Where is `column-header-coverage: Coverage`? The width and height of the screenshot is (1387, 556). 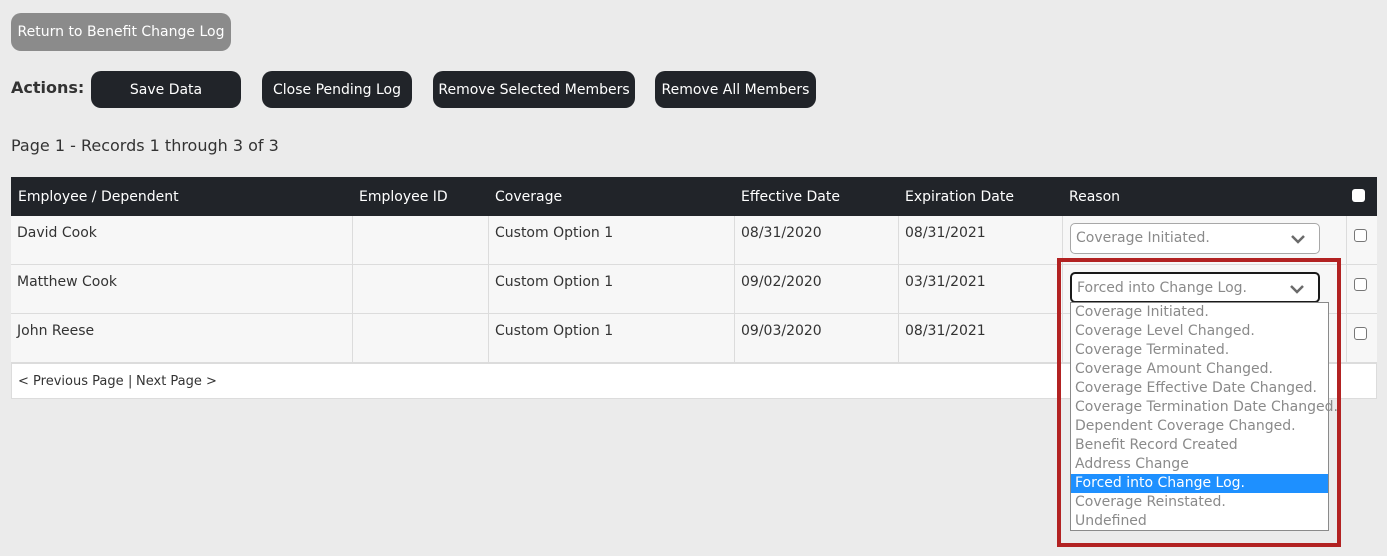
column-header-coverage: Coverage is located at coordinates (528, 197).